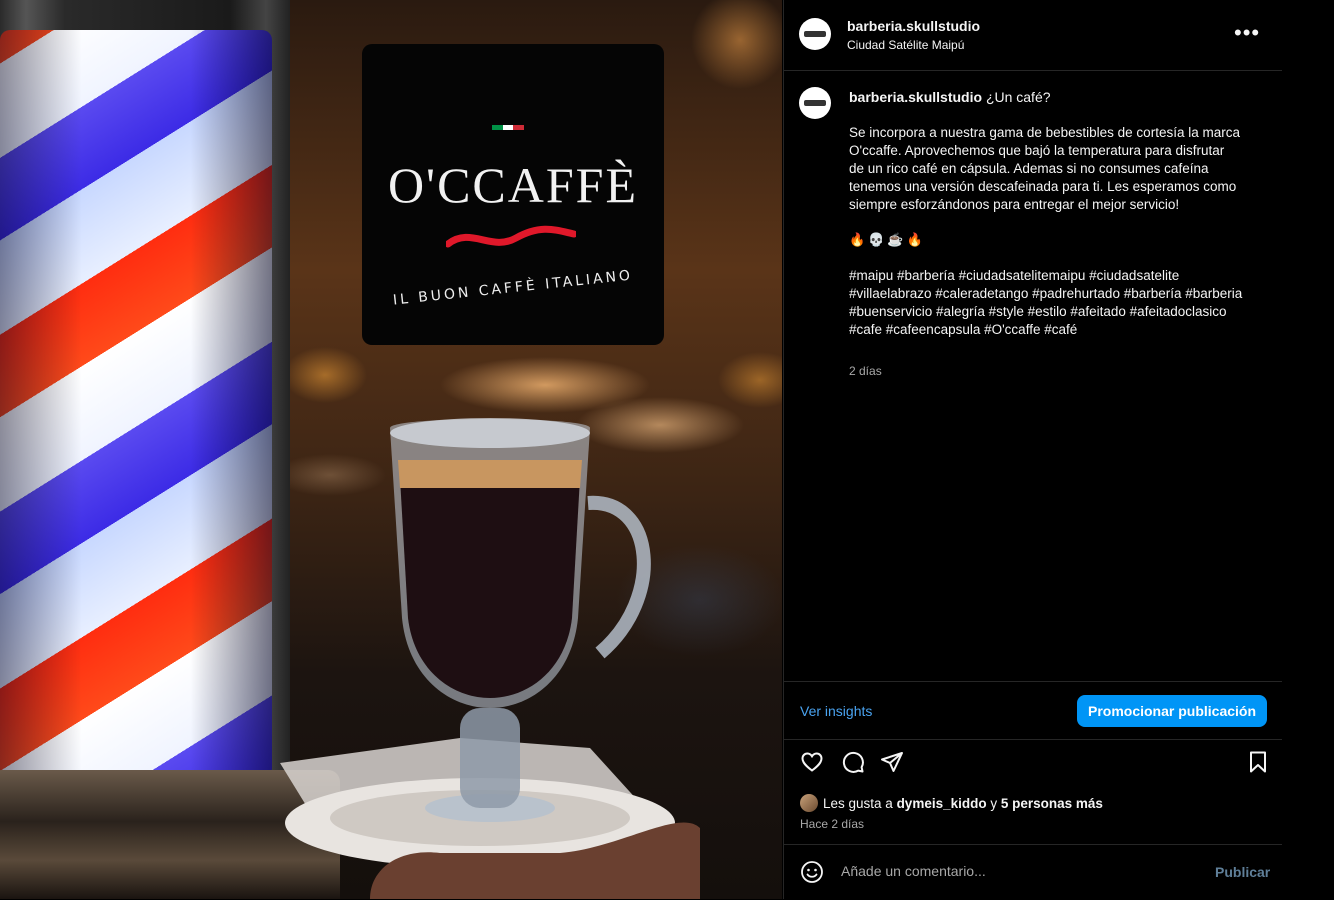  What do you see at coordinates (812, 872) in the screenshot?
I see `emoji-smiley-icon` at bounding box center [812, 872].